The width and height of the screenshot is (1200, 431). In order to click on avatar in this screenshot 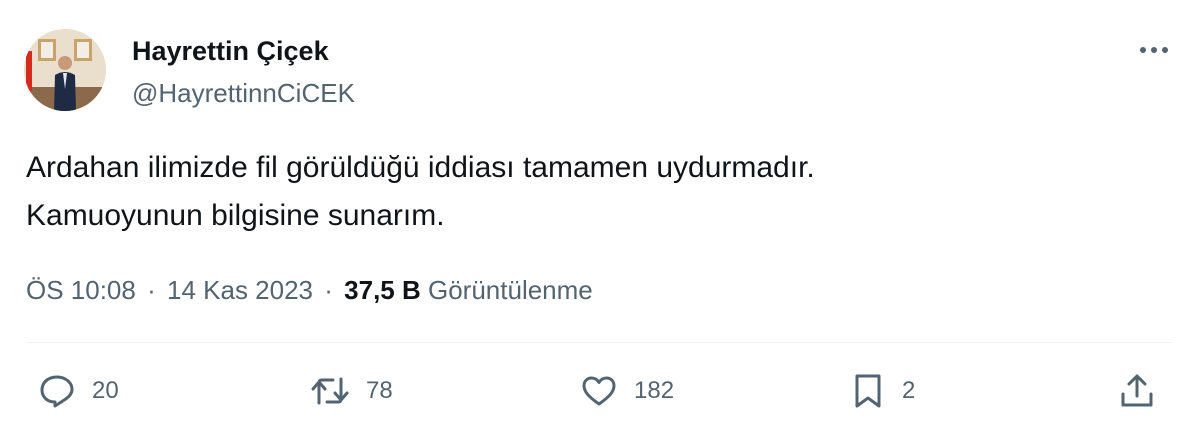, I will do `click(65, 70)`.